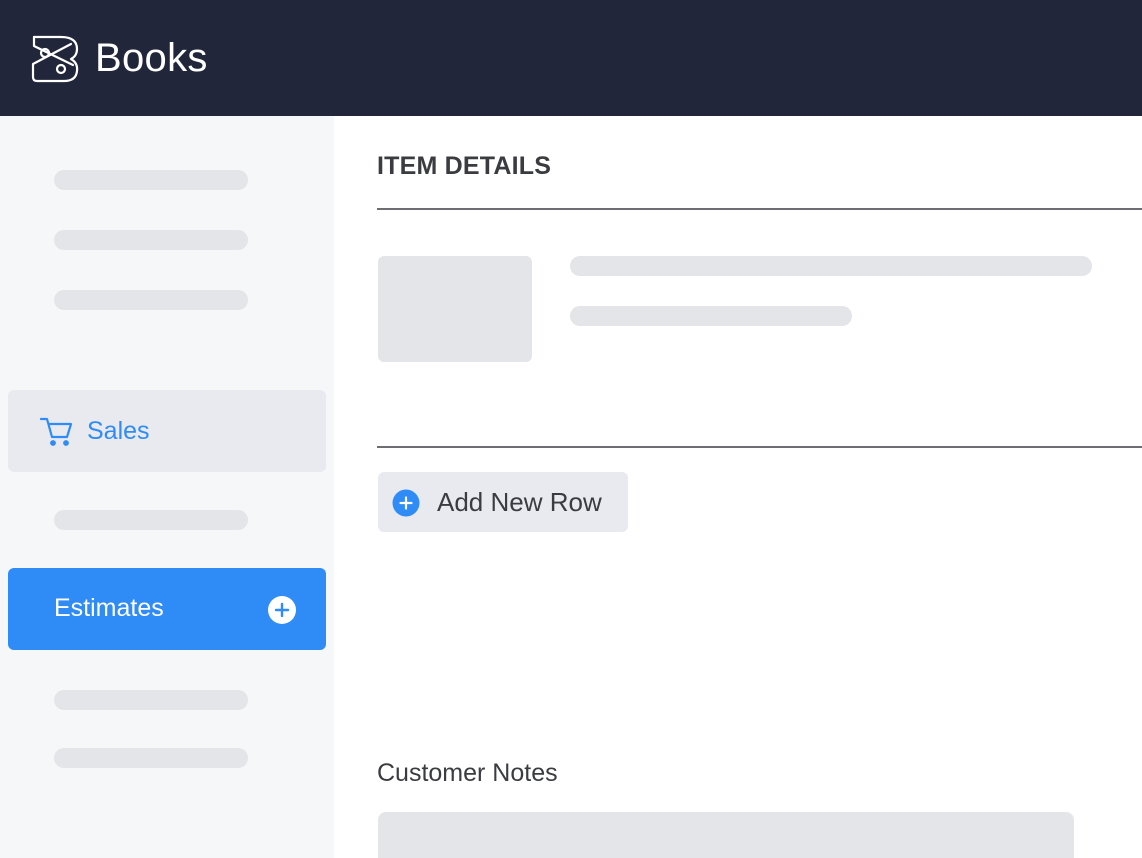 The image size is (1142, 858). Describe the element at coordinates (151, 58) in the screenshot. I see `app-title: Books` at that location.